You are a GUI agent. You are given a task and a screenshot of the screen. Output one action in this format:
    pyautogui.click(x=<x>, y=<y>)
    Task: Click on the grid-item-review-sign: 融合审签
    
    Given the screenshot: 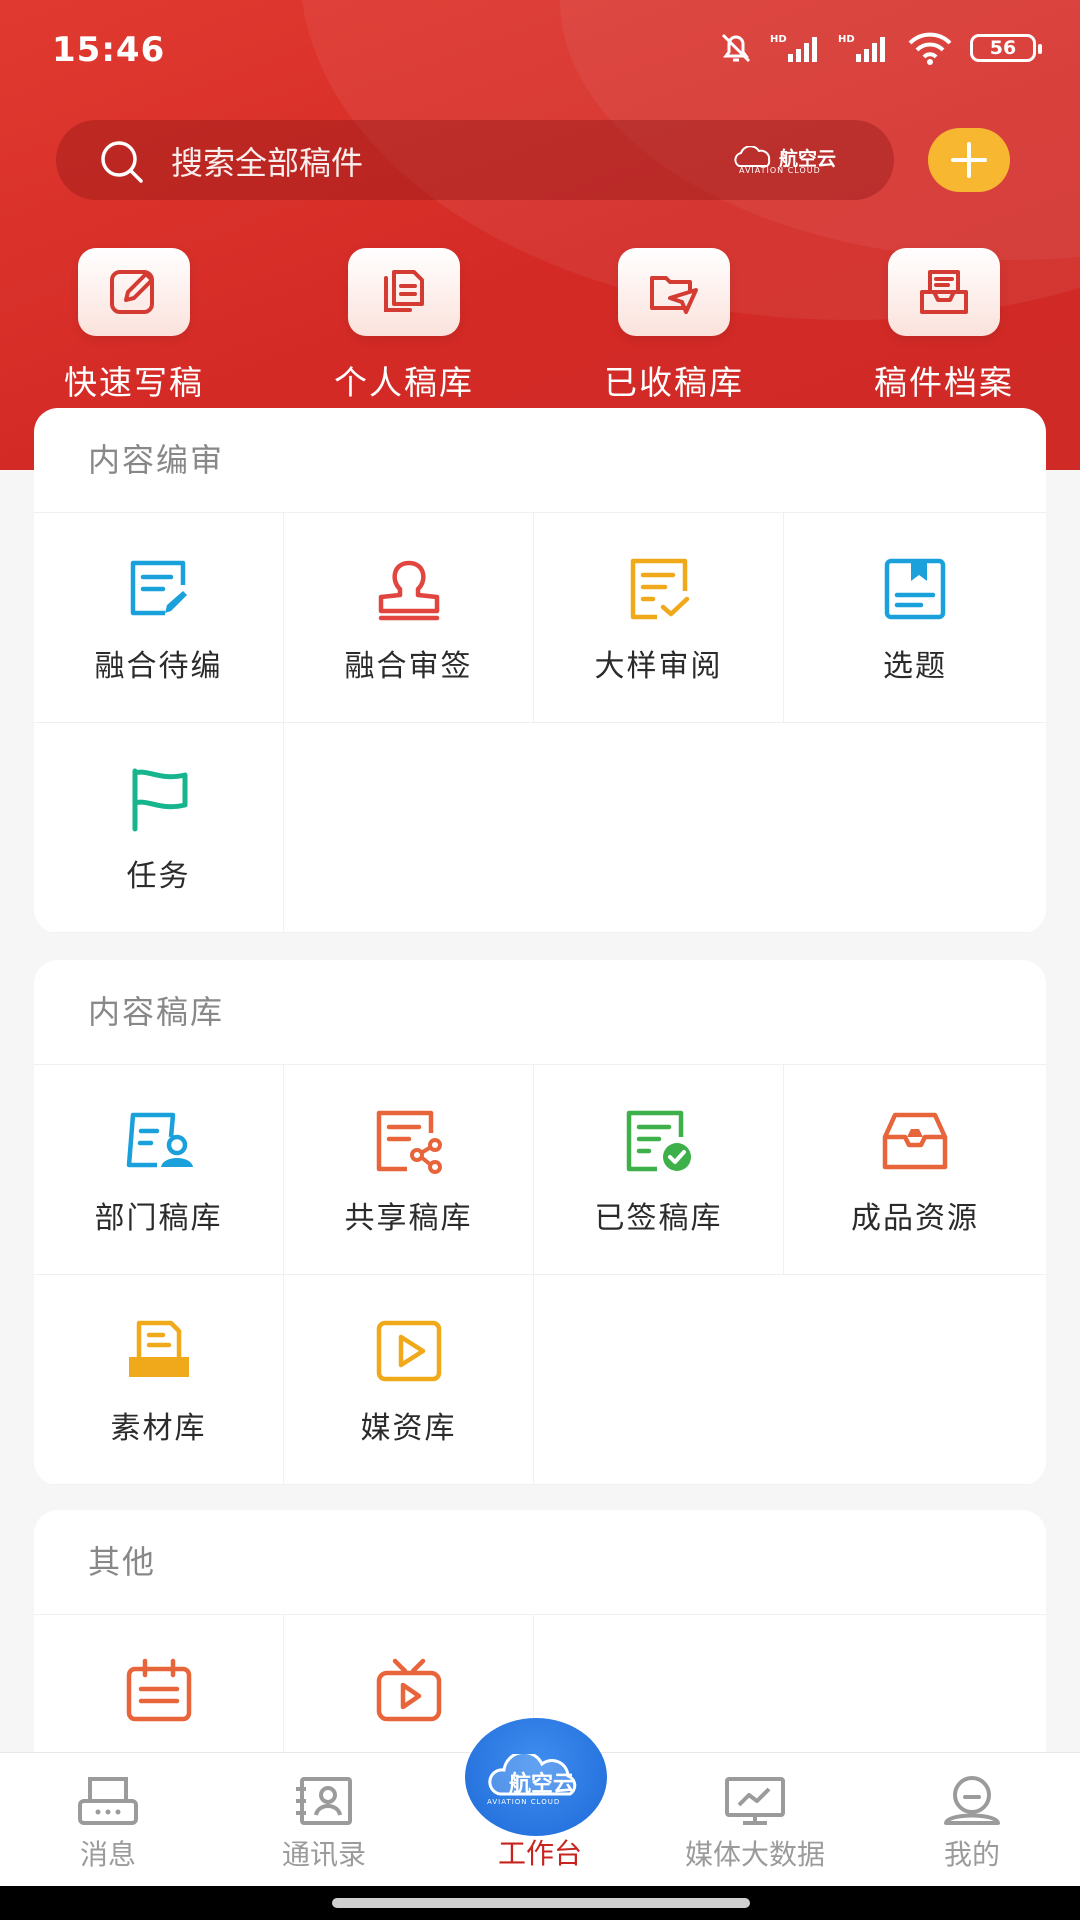 What is the action you would take?
    pyautogui.click(x=409, y=618)
    